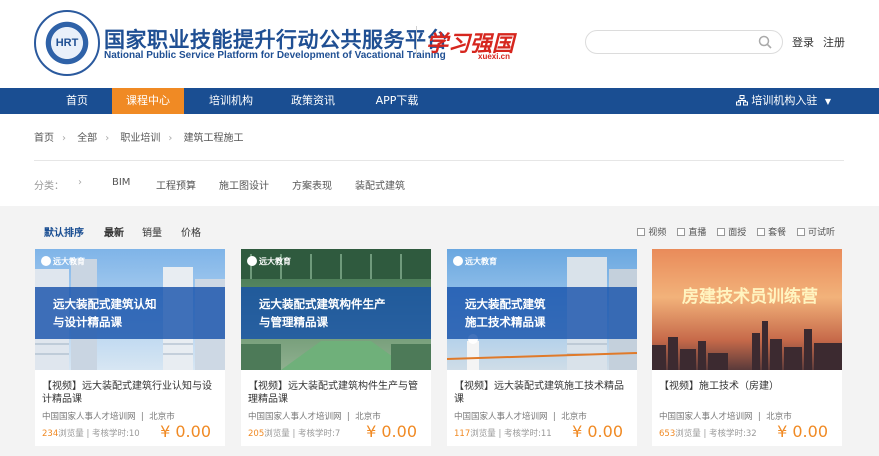 The image size is (879, 456). What do you see at coordinates (684, 42) in the screenshot?
I see `search-input` at bounding box center [684, 42].